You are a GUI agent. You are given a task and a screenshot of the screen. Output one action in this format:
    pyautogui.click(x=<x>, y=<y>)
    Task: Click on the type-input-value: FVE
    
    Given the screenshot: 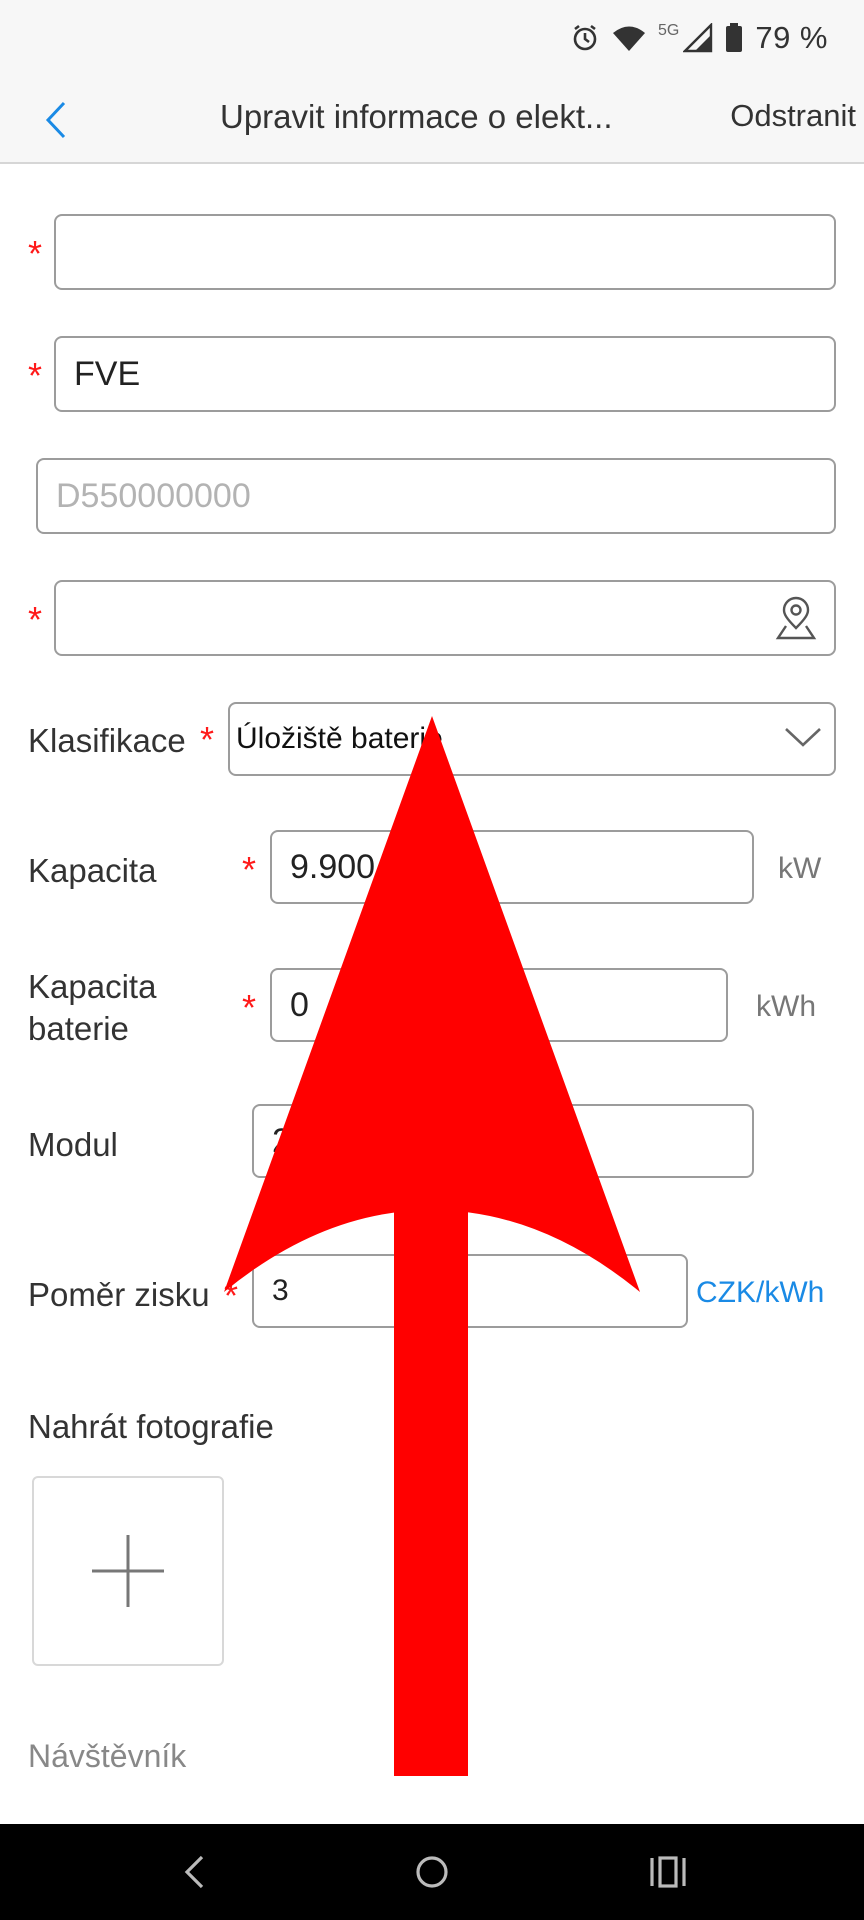 What is the action you would take?
    pyautogui.click(x=107, y=373)
    